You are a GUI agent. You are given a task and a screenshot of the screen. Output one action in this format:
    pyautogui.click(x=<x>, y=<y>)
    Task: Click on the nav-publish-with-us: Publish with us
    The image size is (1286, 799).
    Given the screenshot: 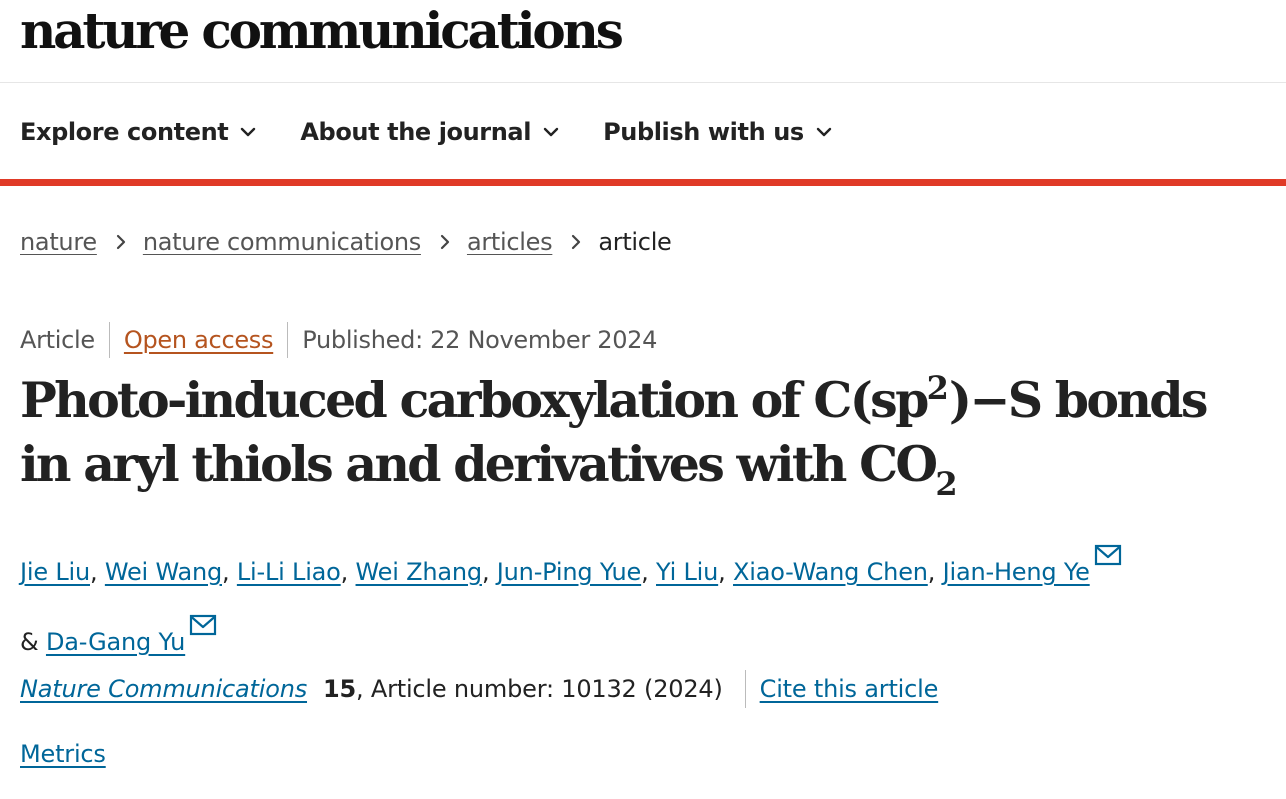 What is the action you would take?
    pyautogui.click(x=718, y=132)
    